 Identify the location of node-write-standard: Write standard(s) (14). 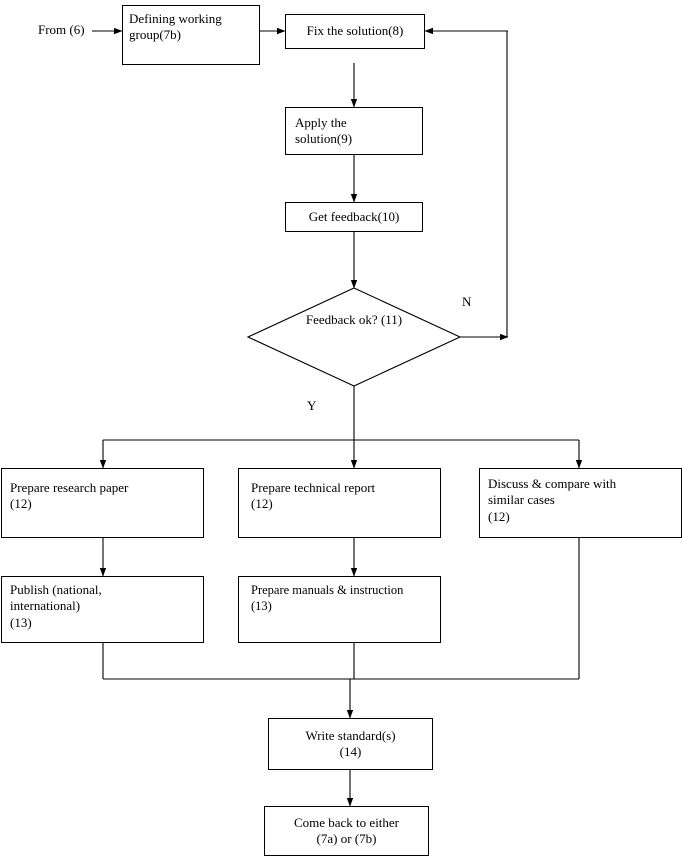
(350, 744).